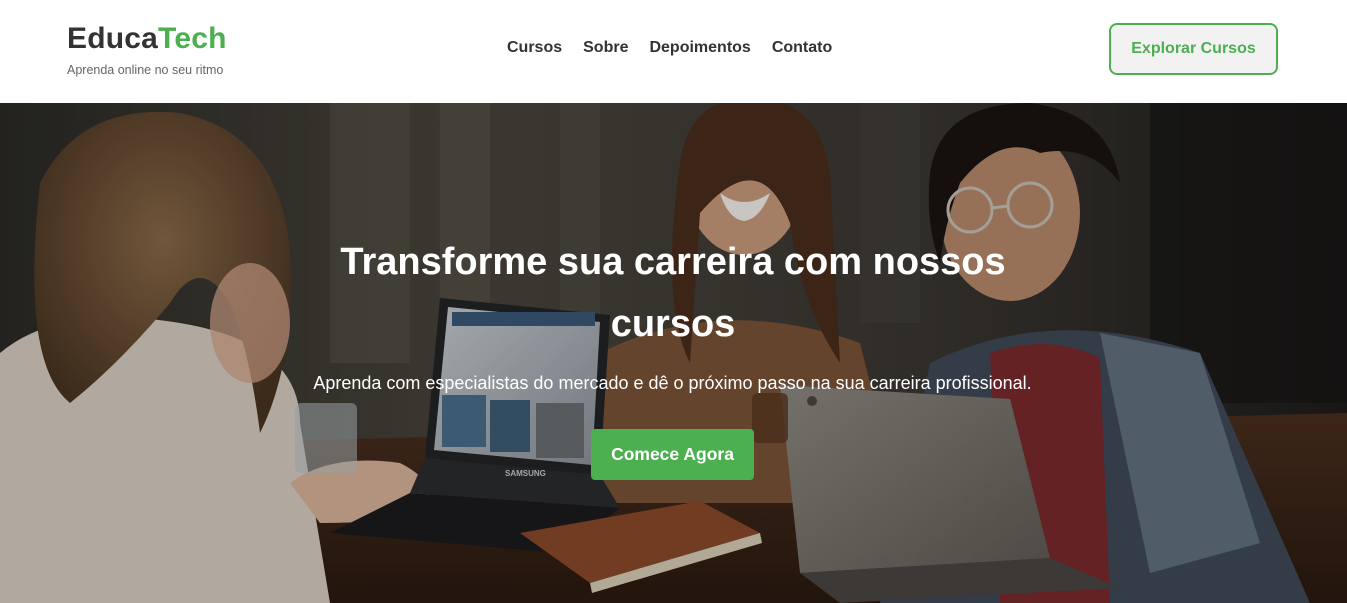 This screenshot has width=1347, height=603. I want to click on get-started-button: Comece Agora, so click(672, 454).